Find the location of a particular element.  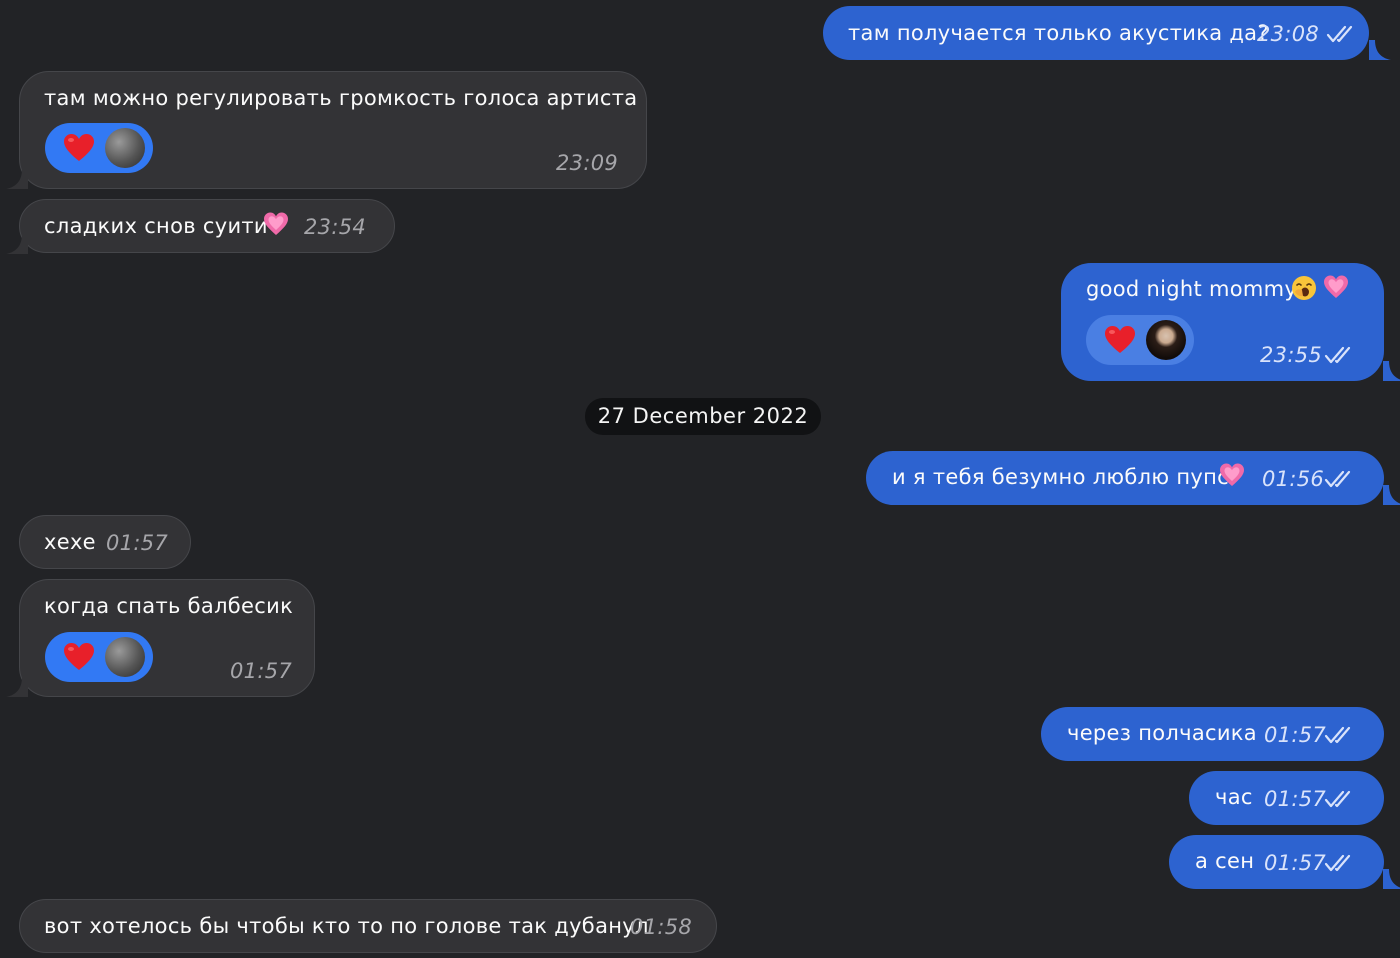

message-time: 23:55 is located at coordinates (1291, 355).